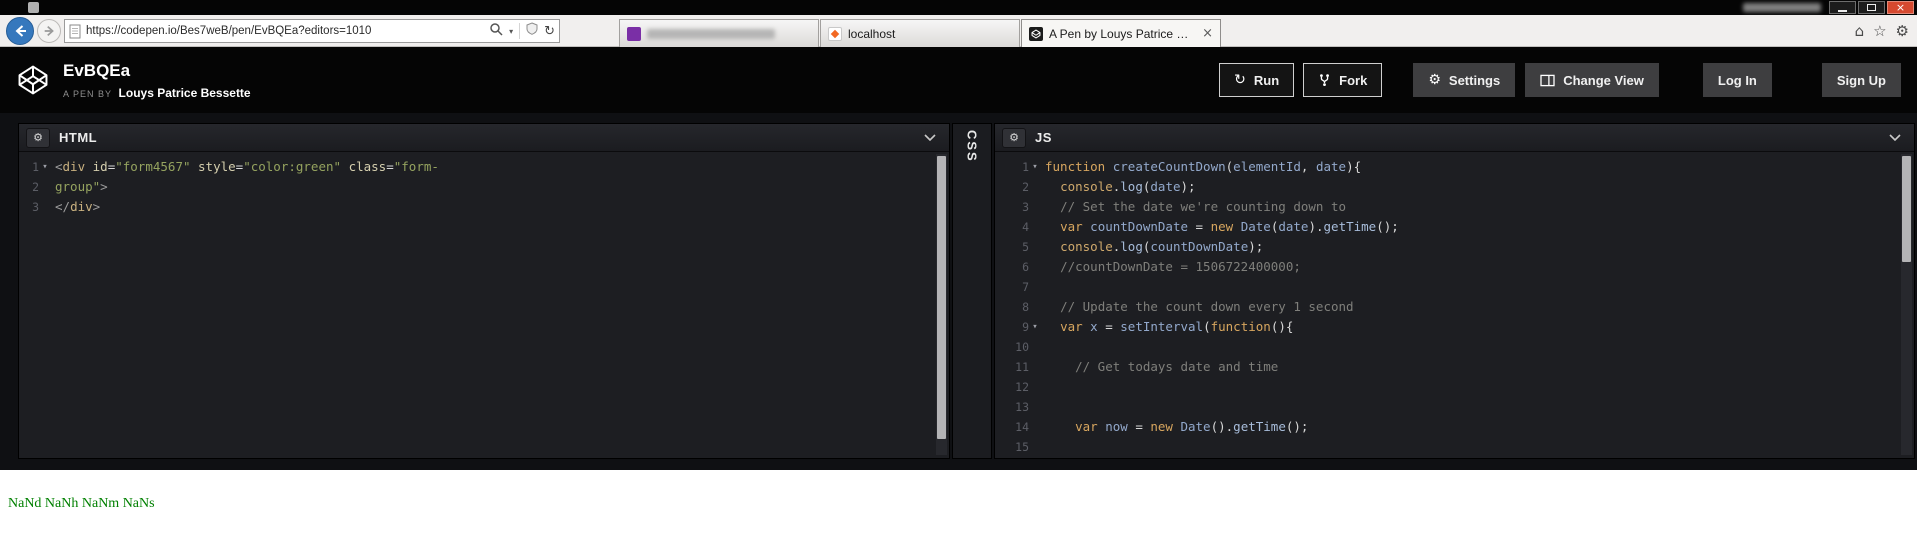 This screenshot has width=1917, height=537. I want to click on countdown-output-text: NaNd NaNh NaNm NaNs, so click(81, 503).